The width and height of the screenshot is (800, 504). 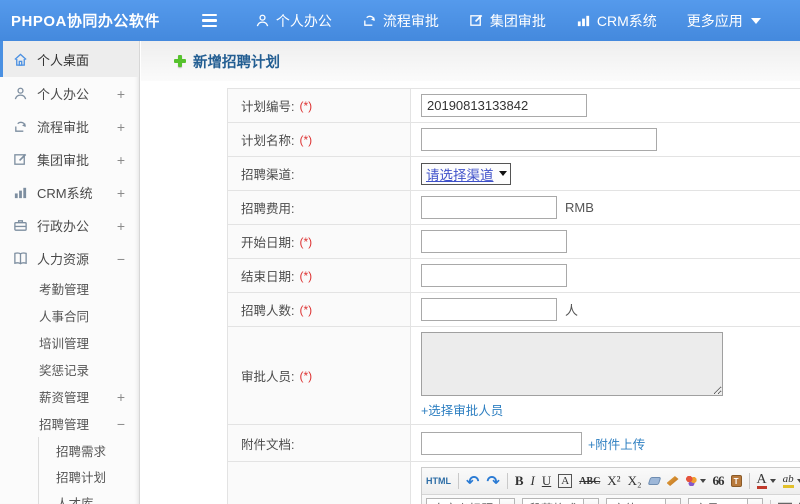 I want to click on end-date-input, so click(x=494, y=275).